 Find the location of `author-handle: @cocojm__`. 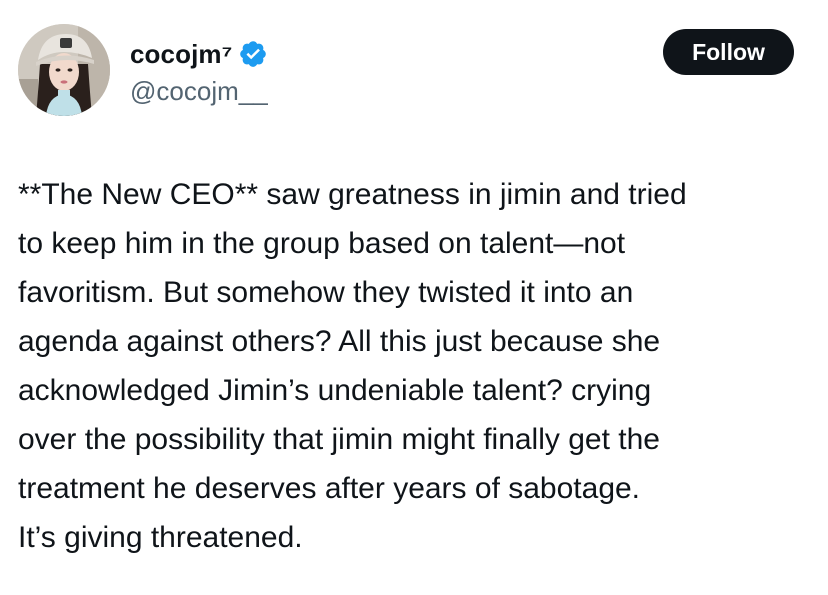

author-handle: @cocojm__ is located at coordinates (199, 91).